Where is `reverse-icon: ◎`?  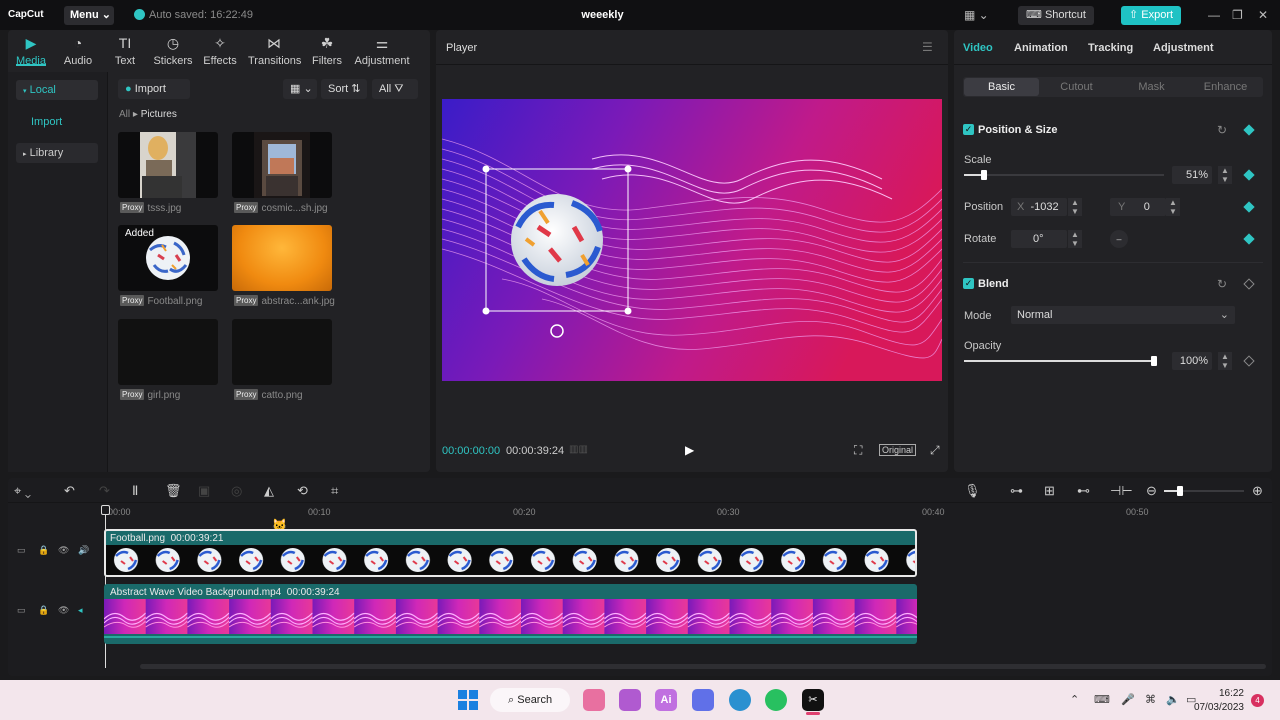
reverse-icon: ◎ is located at coordinates (236, 491).